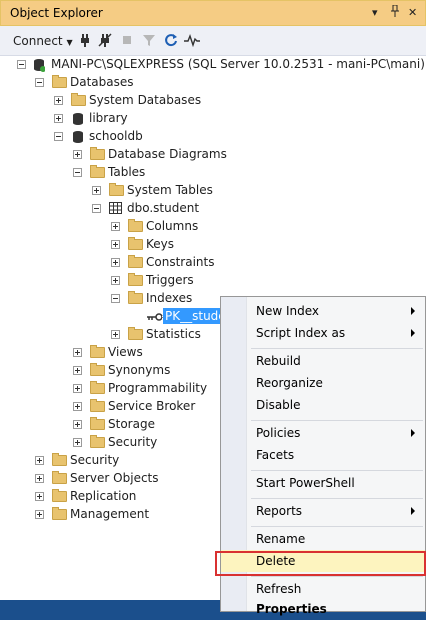 Image resolution: width=426 pixels, height=620 pixels. I want to click on stop-icon, so click(127, 40).